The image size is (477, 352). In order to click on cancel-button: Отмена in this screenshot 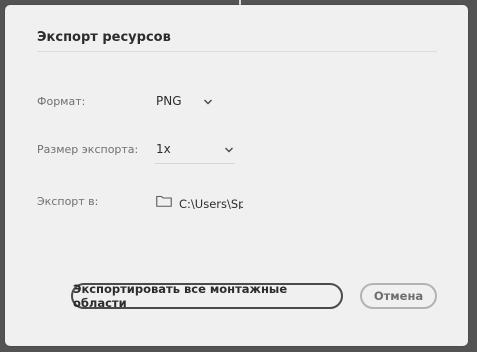, I will do `click(398, 296)`.